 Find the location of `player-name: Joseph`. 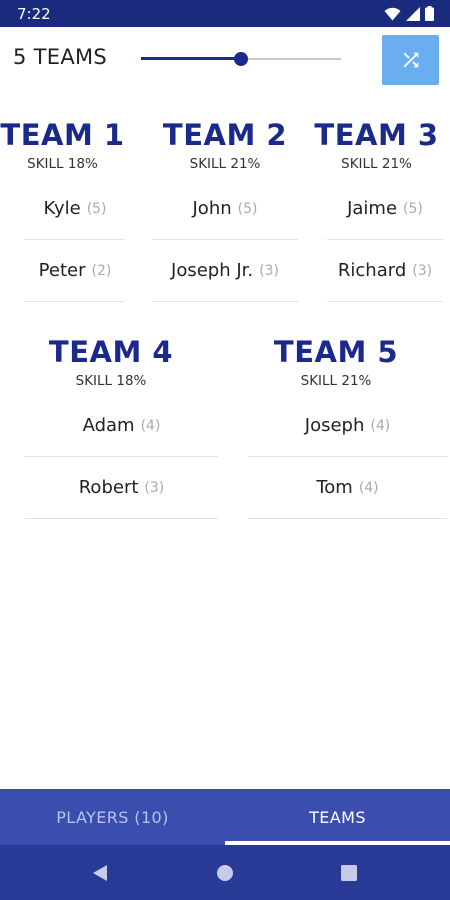

player-name: Joseph is located at coordinates (334, 425).